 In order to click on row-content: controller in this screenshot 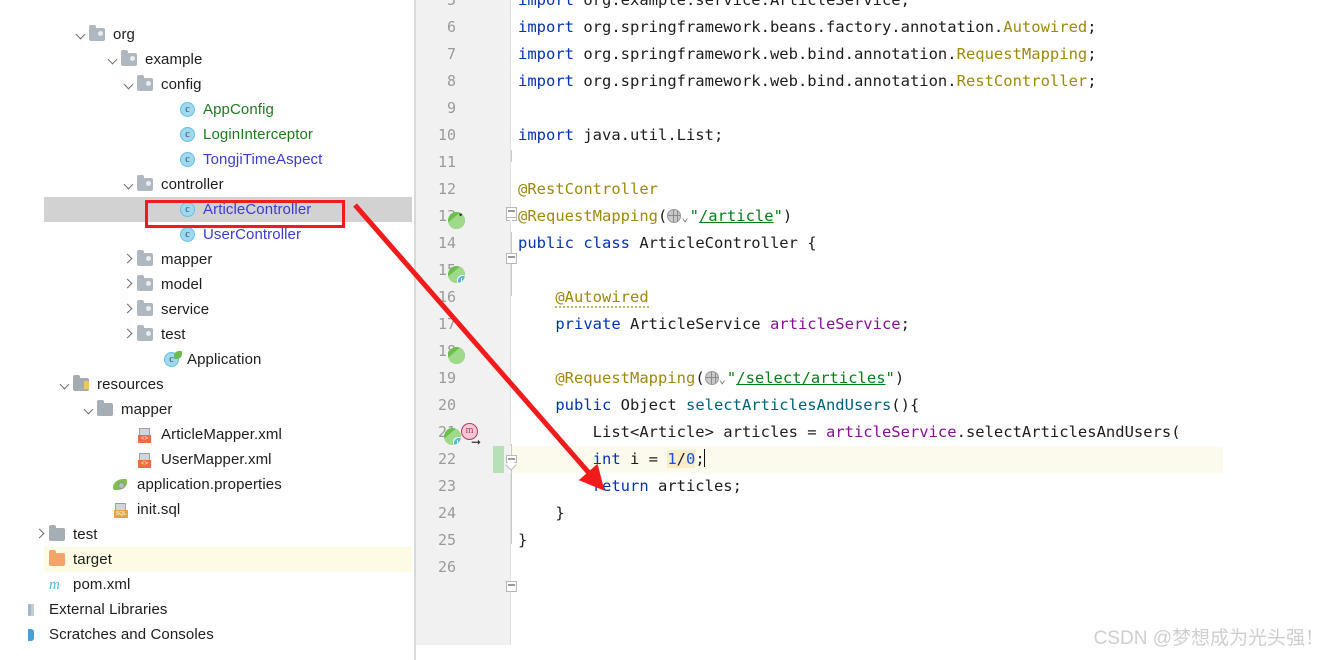, I will do `click(207, 184)`.